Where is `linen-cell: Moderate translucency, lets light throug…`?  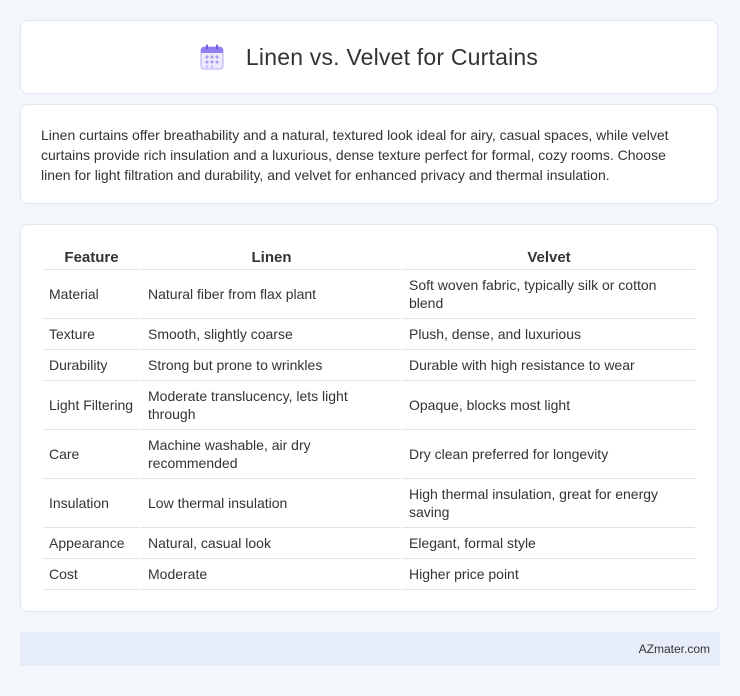 linen-cell: Moderate translucency, lets light throug… is located at coordinates (271, 405).